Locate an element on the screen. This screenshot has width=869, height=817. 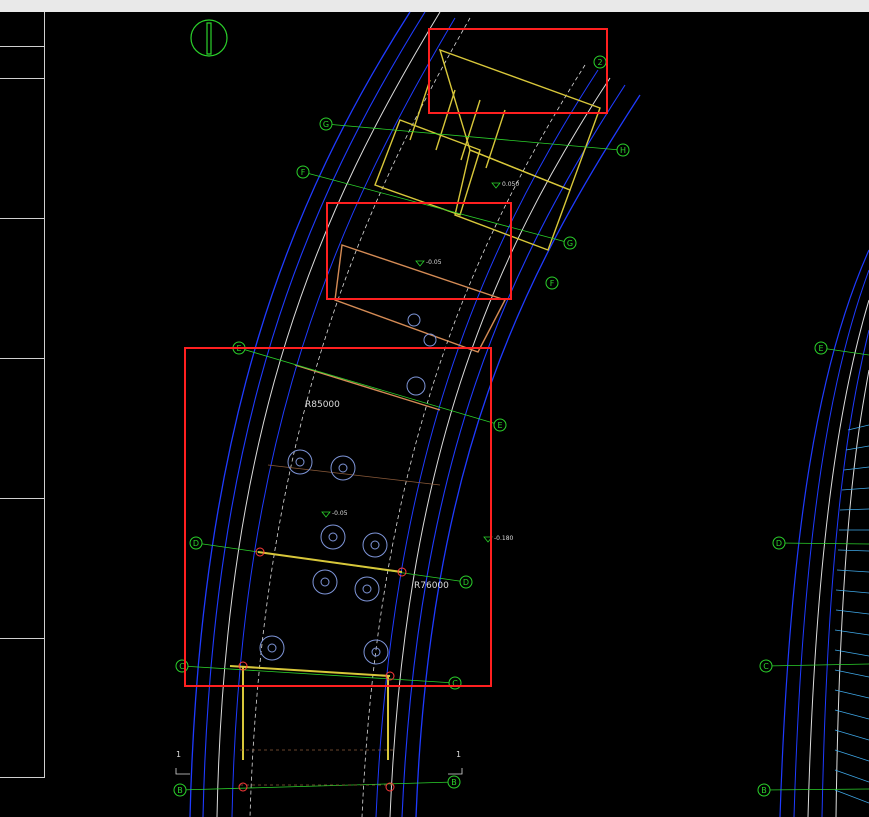
axis-bubble-c-right: C is located at coordinates (455, 683).